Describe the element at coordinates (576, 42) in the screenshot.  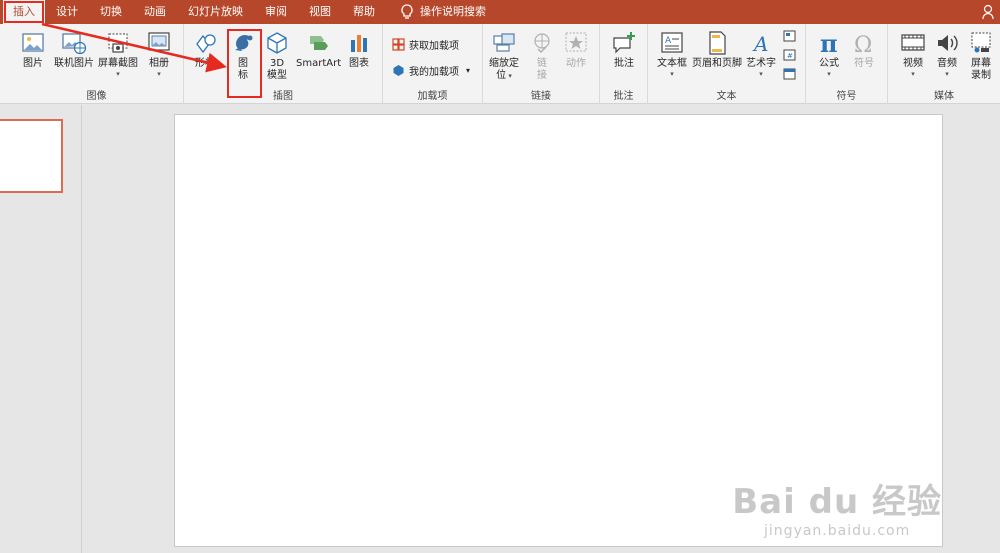
I see `star-icon` at that location.